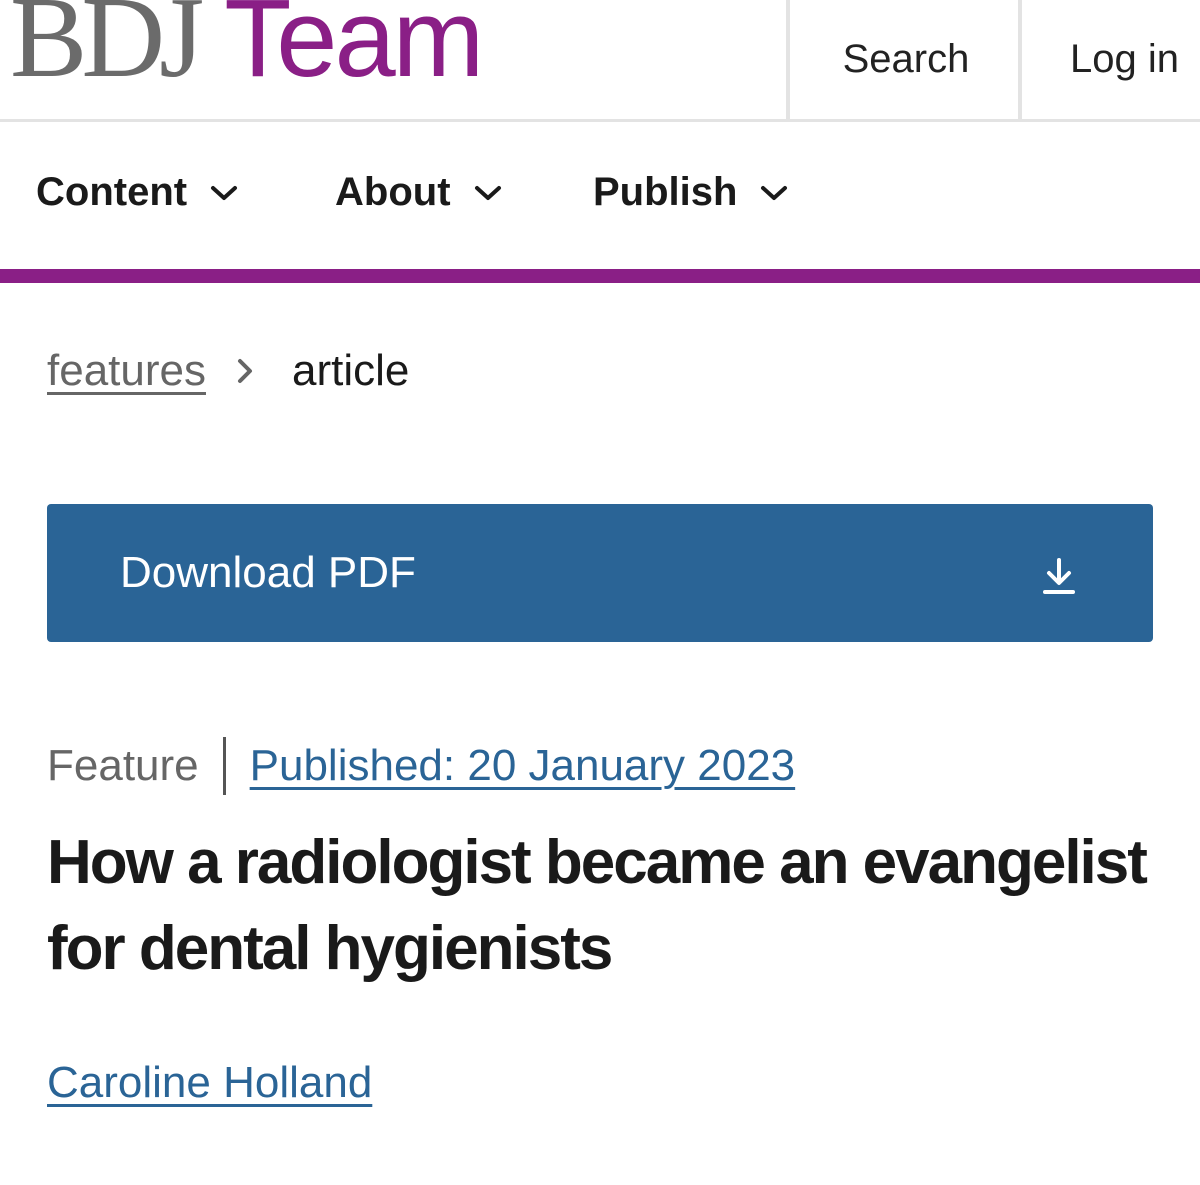  What do you see at coordinates (268, 572) in the screenshot?
I see `download-pdf-label: Download PDF` at bounding box center [268, 572].